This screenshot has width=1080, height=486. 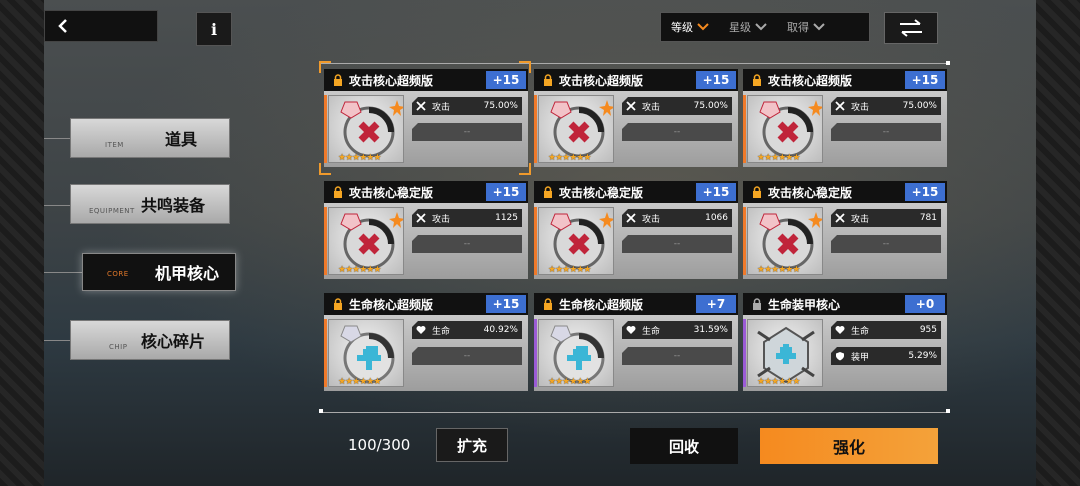 I want to click on stat-value: 75.00%, so click(x=919, y=106).